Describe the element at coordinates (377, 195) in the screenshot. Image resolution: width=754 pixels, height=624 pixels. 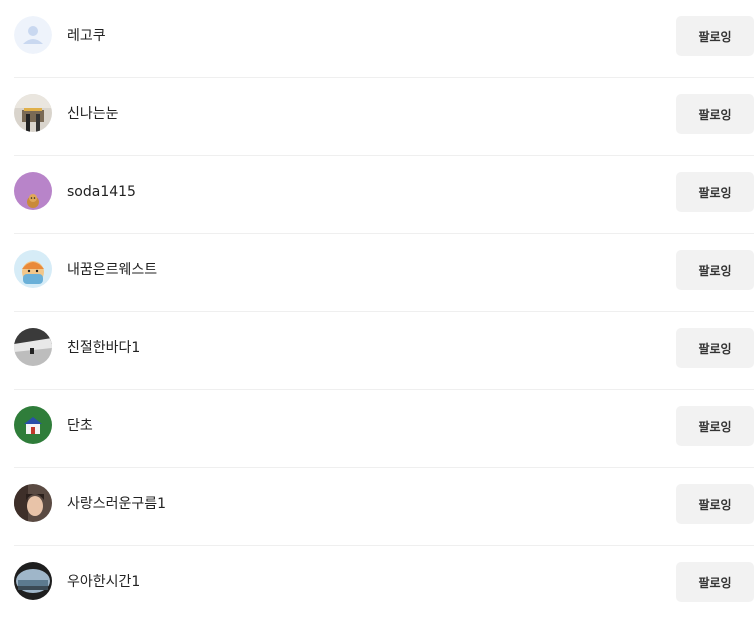
I see `list-item: soda1415 팔로잉` at that location.